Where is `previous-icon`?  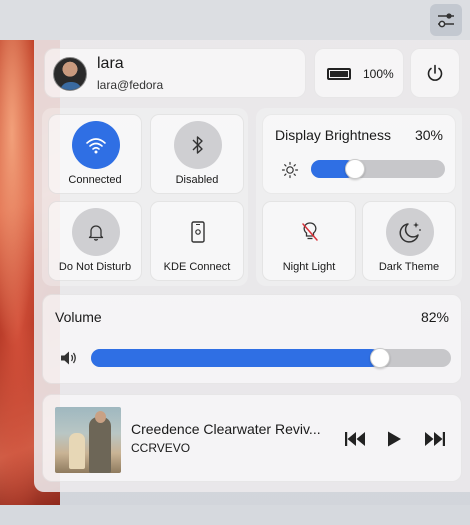
previous-icon is located at coordinates (355, 439).